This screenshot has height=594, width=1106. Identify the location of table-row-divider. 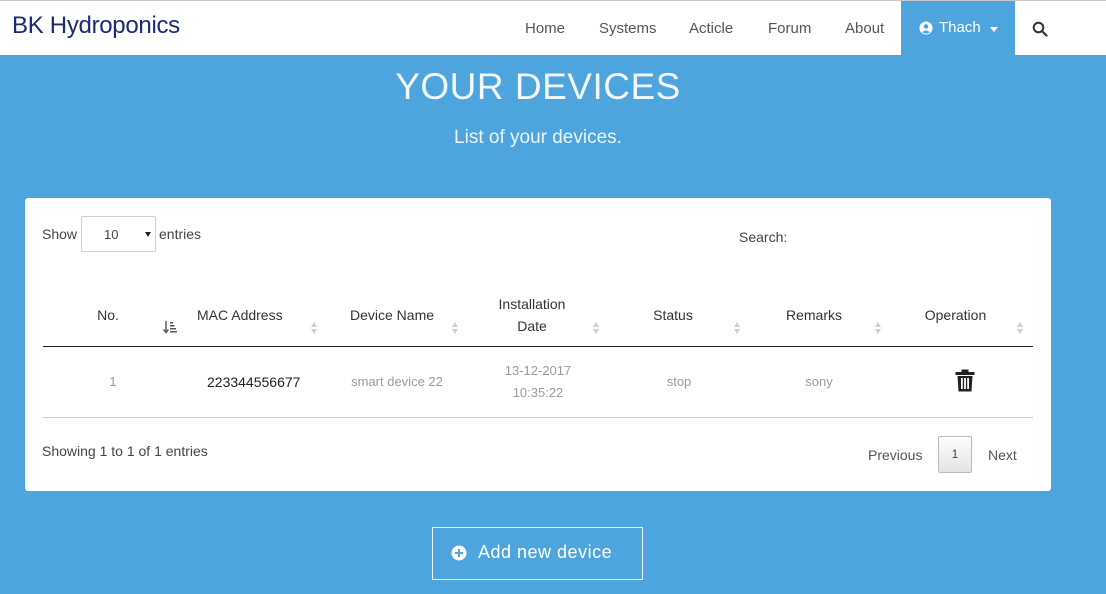
(538, 417).